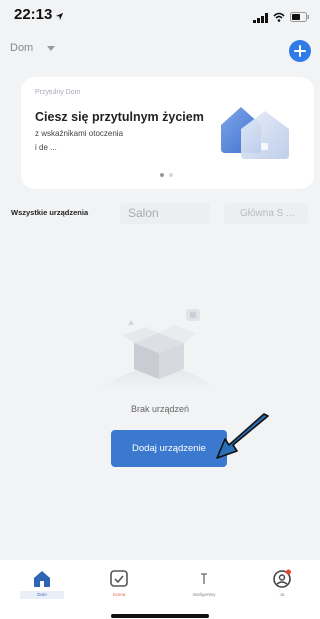  I want to click on status-bar: 22:13, so click(160, 14).